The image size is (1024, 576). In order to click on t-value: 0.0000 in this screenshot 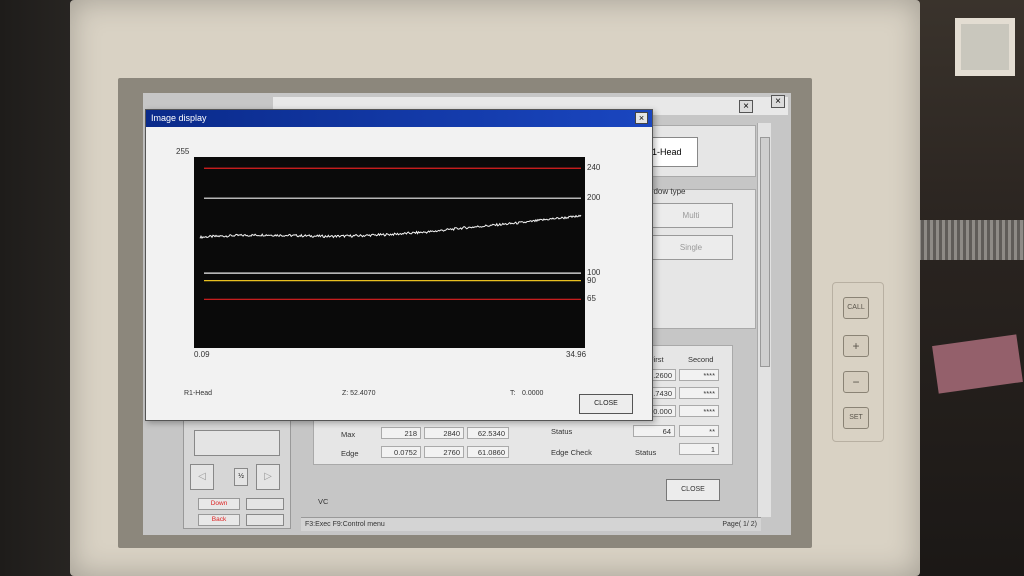, I will do `click(533, 393)`.